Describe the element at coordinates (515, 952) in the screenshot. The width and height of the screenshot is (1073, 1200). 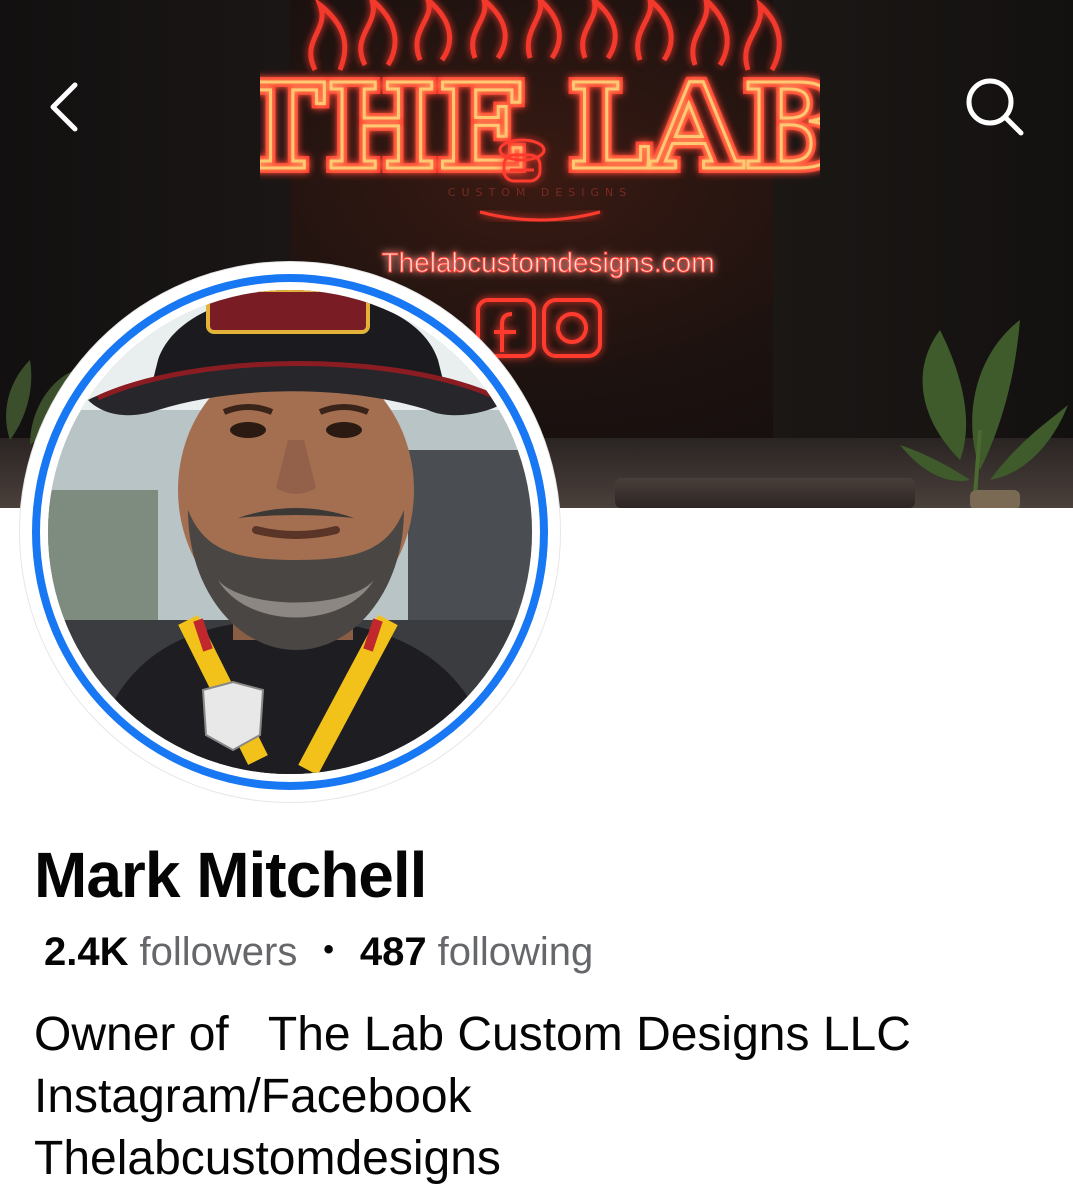
I see `following-label: following` at that location.